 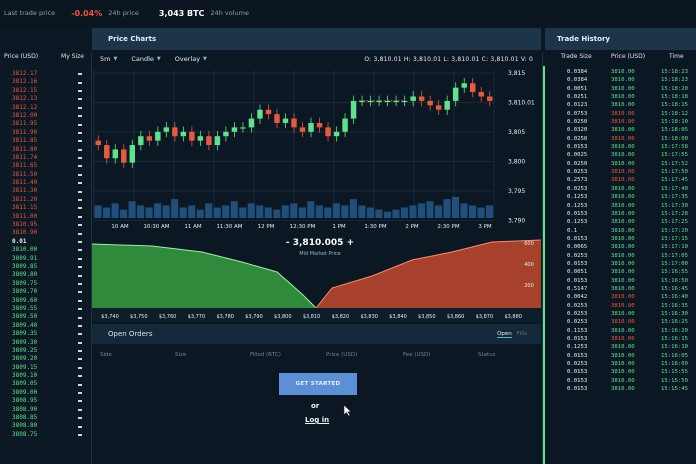 What do you see at coordinates (32, 183) in the screenshot?
I see `ask-price-row: 3811.40` at bounding box center [32, 183].